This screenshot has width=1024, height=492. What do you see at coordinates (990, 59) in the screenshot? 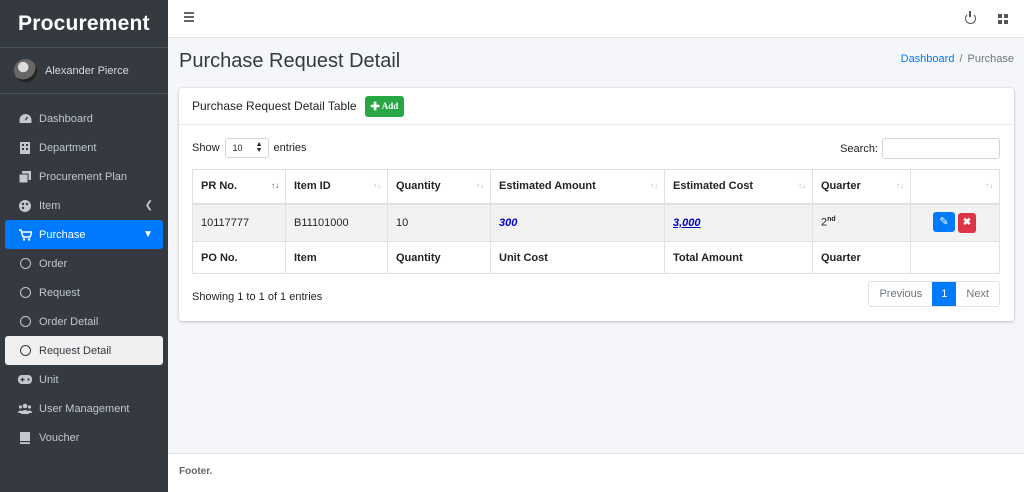
I see `breadcrumb-current: Purchase` at bounding box center [990, 59].